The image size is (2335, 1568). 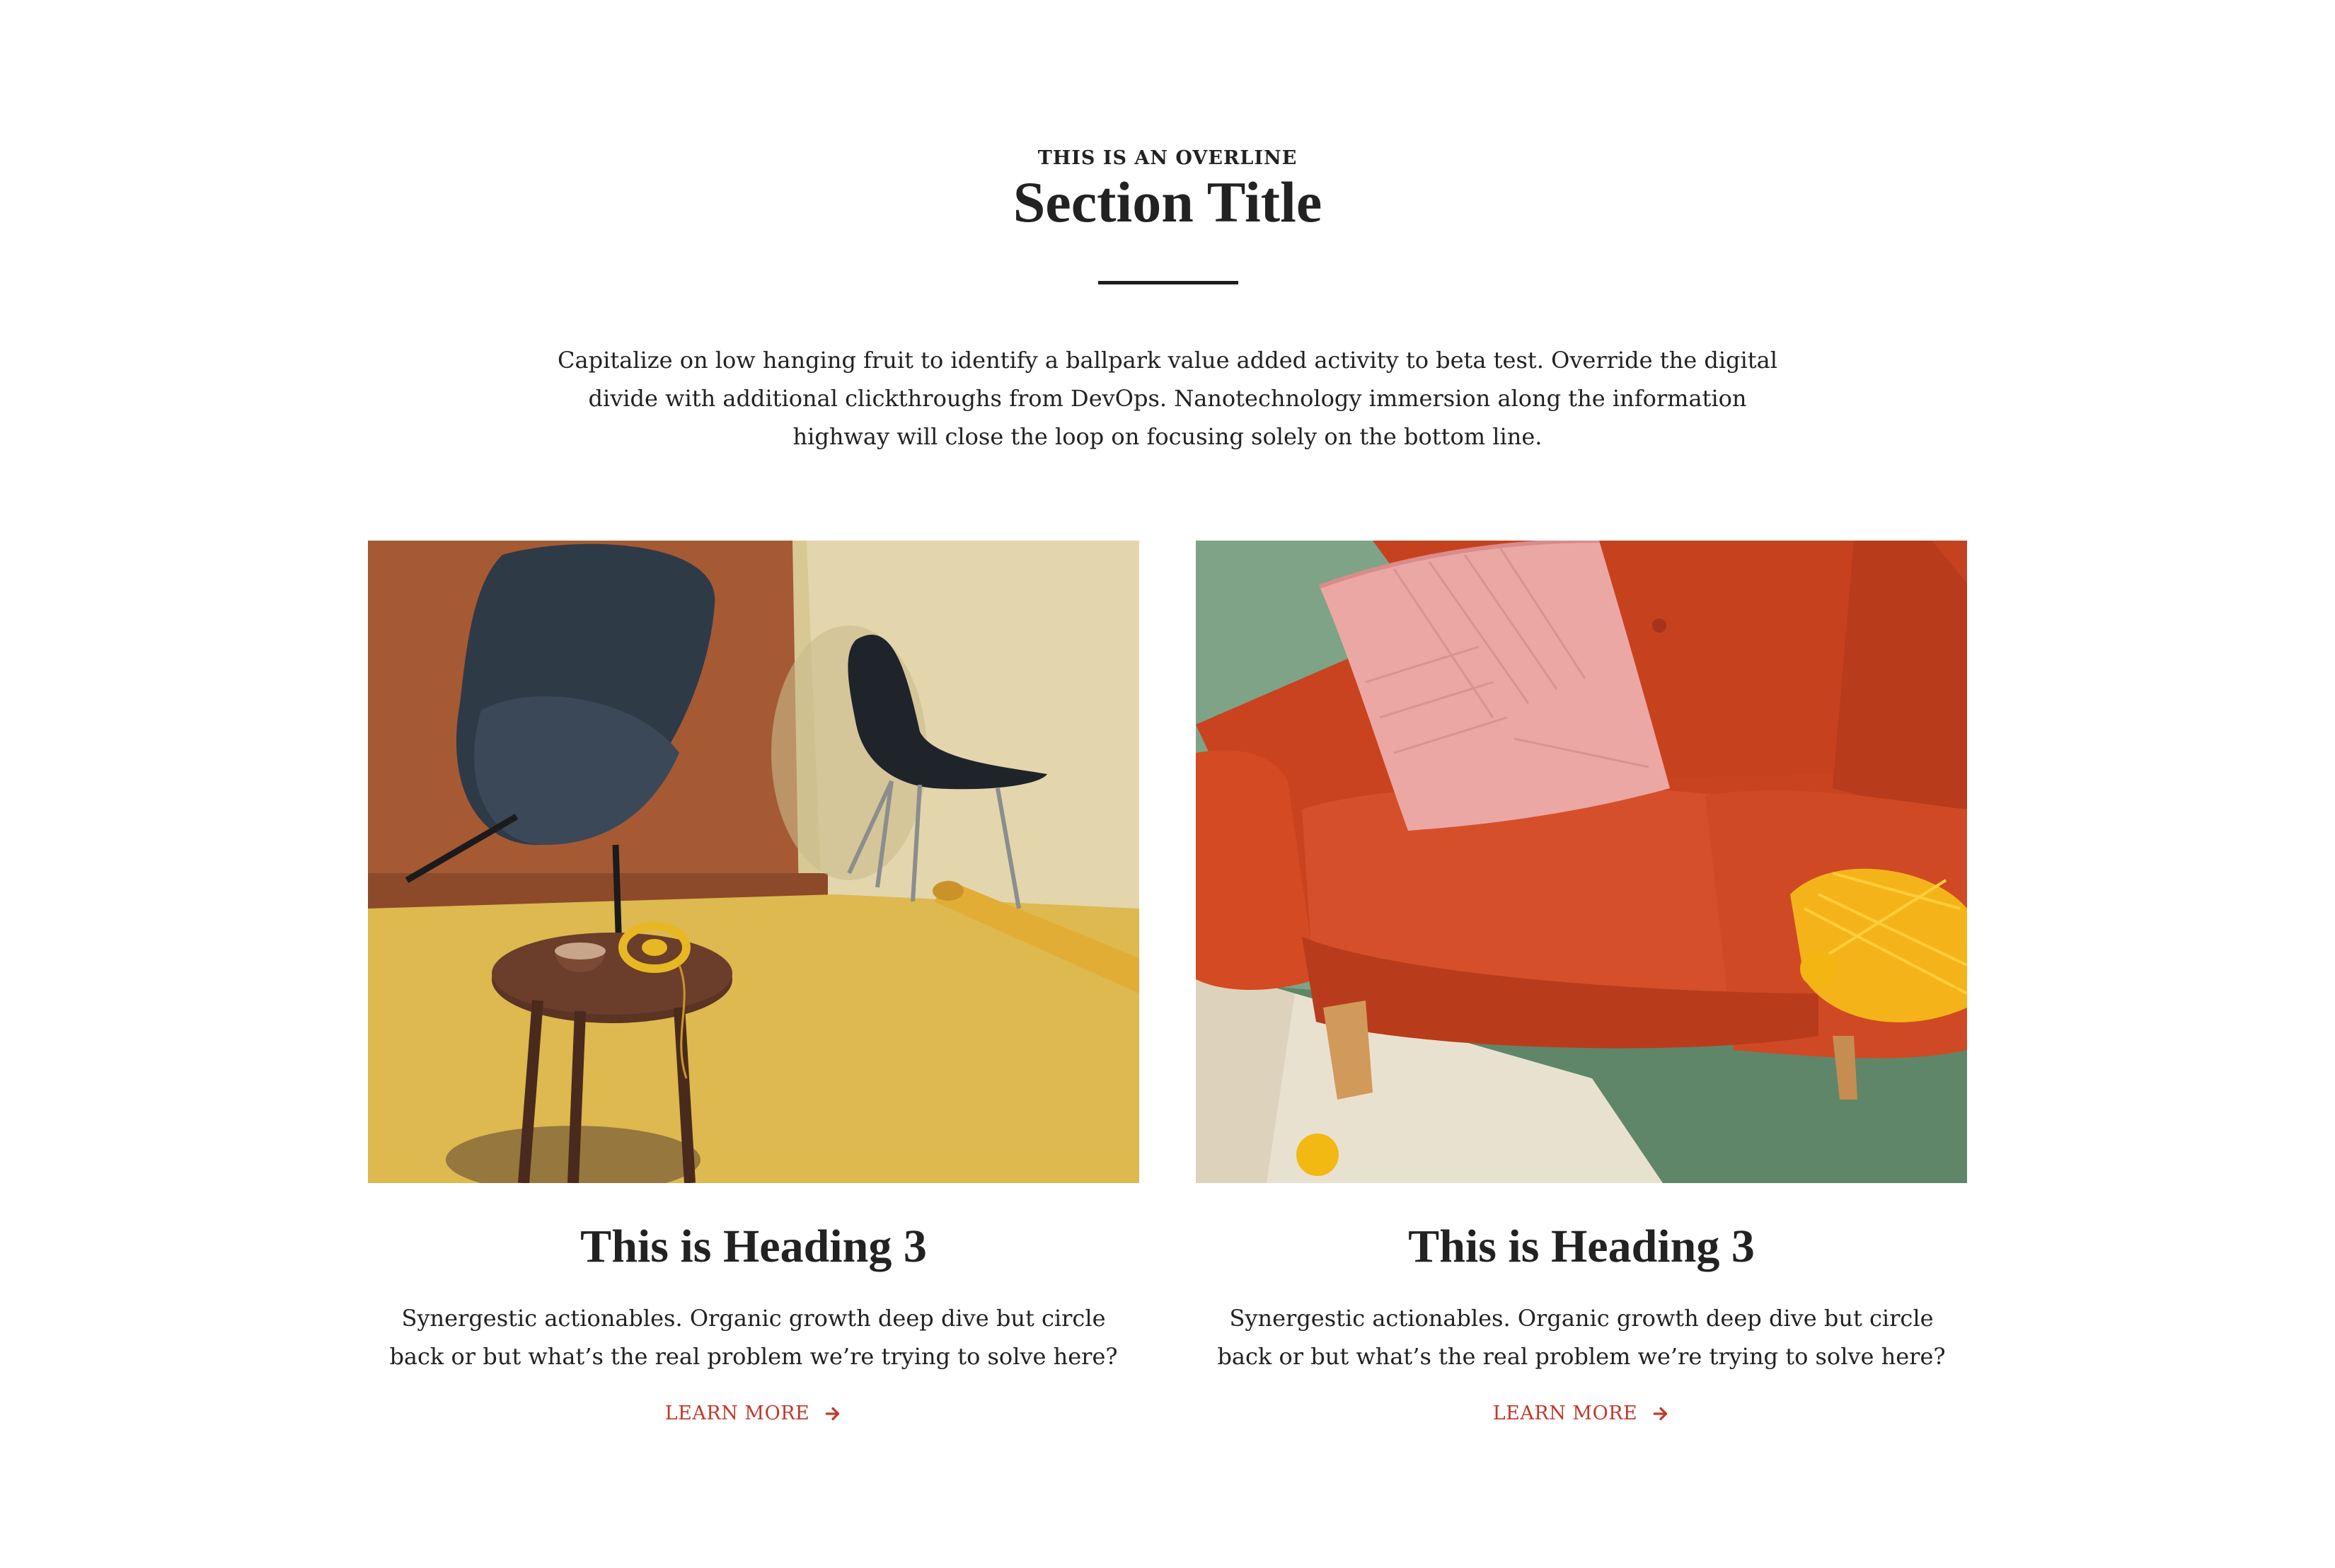 I want to click on chairs-illustration, so click(x=753, y=862).